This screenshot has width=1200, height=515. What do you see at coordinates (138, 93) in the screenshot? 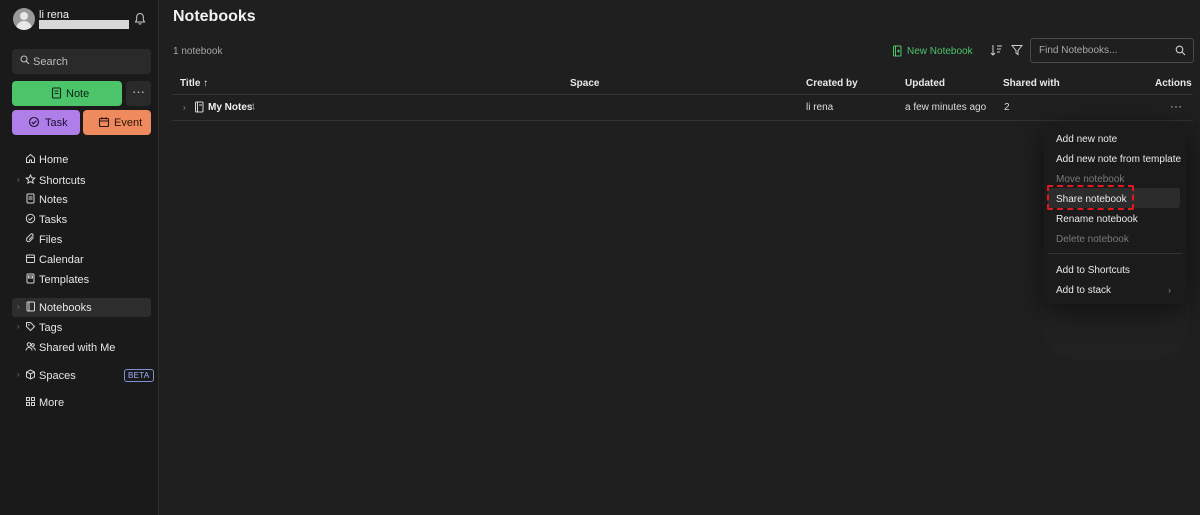
I see `more-create-button: ···` at bounding box center [138, 93].